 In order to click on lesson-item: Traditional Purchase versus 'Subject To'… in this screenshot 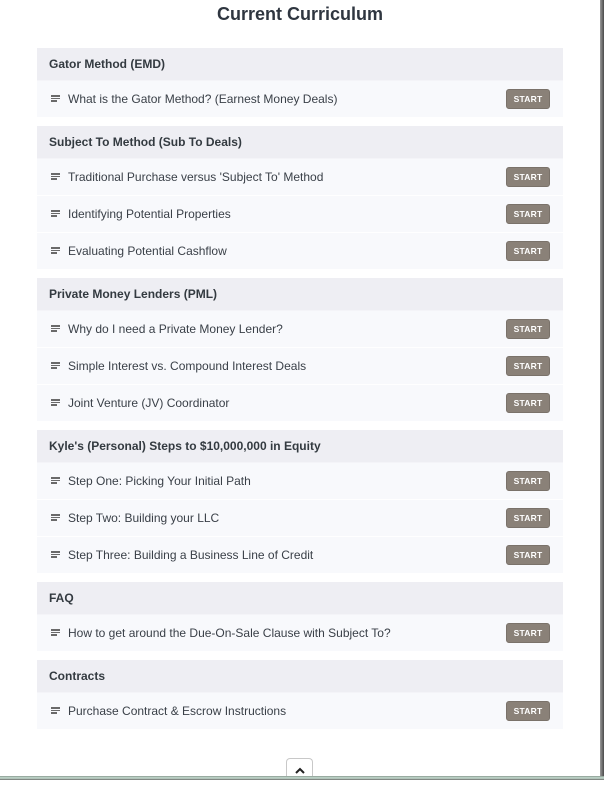, I will do `click(300, 177)`.